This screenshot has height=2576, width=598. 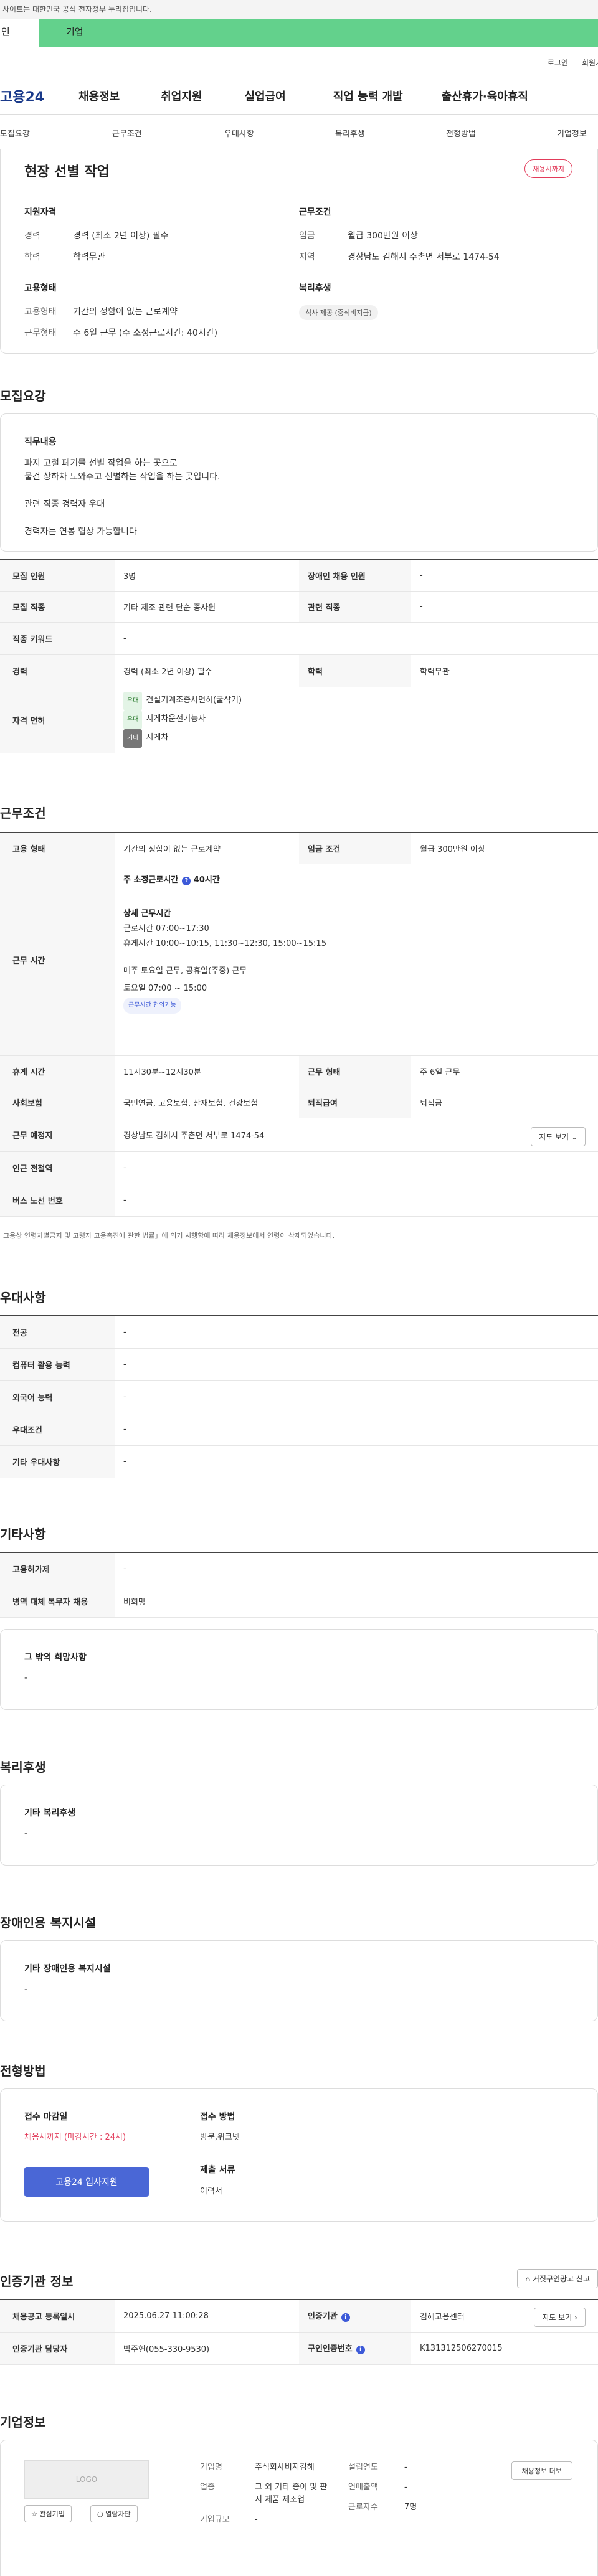 What do you see at coordinates (299, 96) in the screenshot?
I see `global-nav: 고용24 채용정보 취업지원 실업급여 직업 능력 개발 출산휴가·육아휴직` at bounding box center [299, 96].